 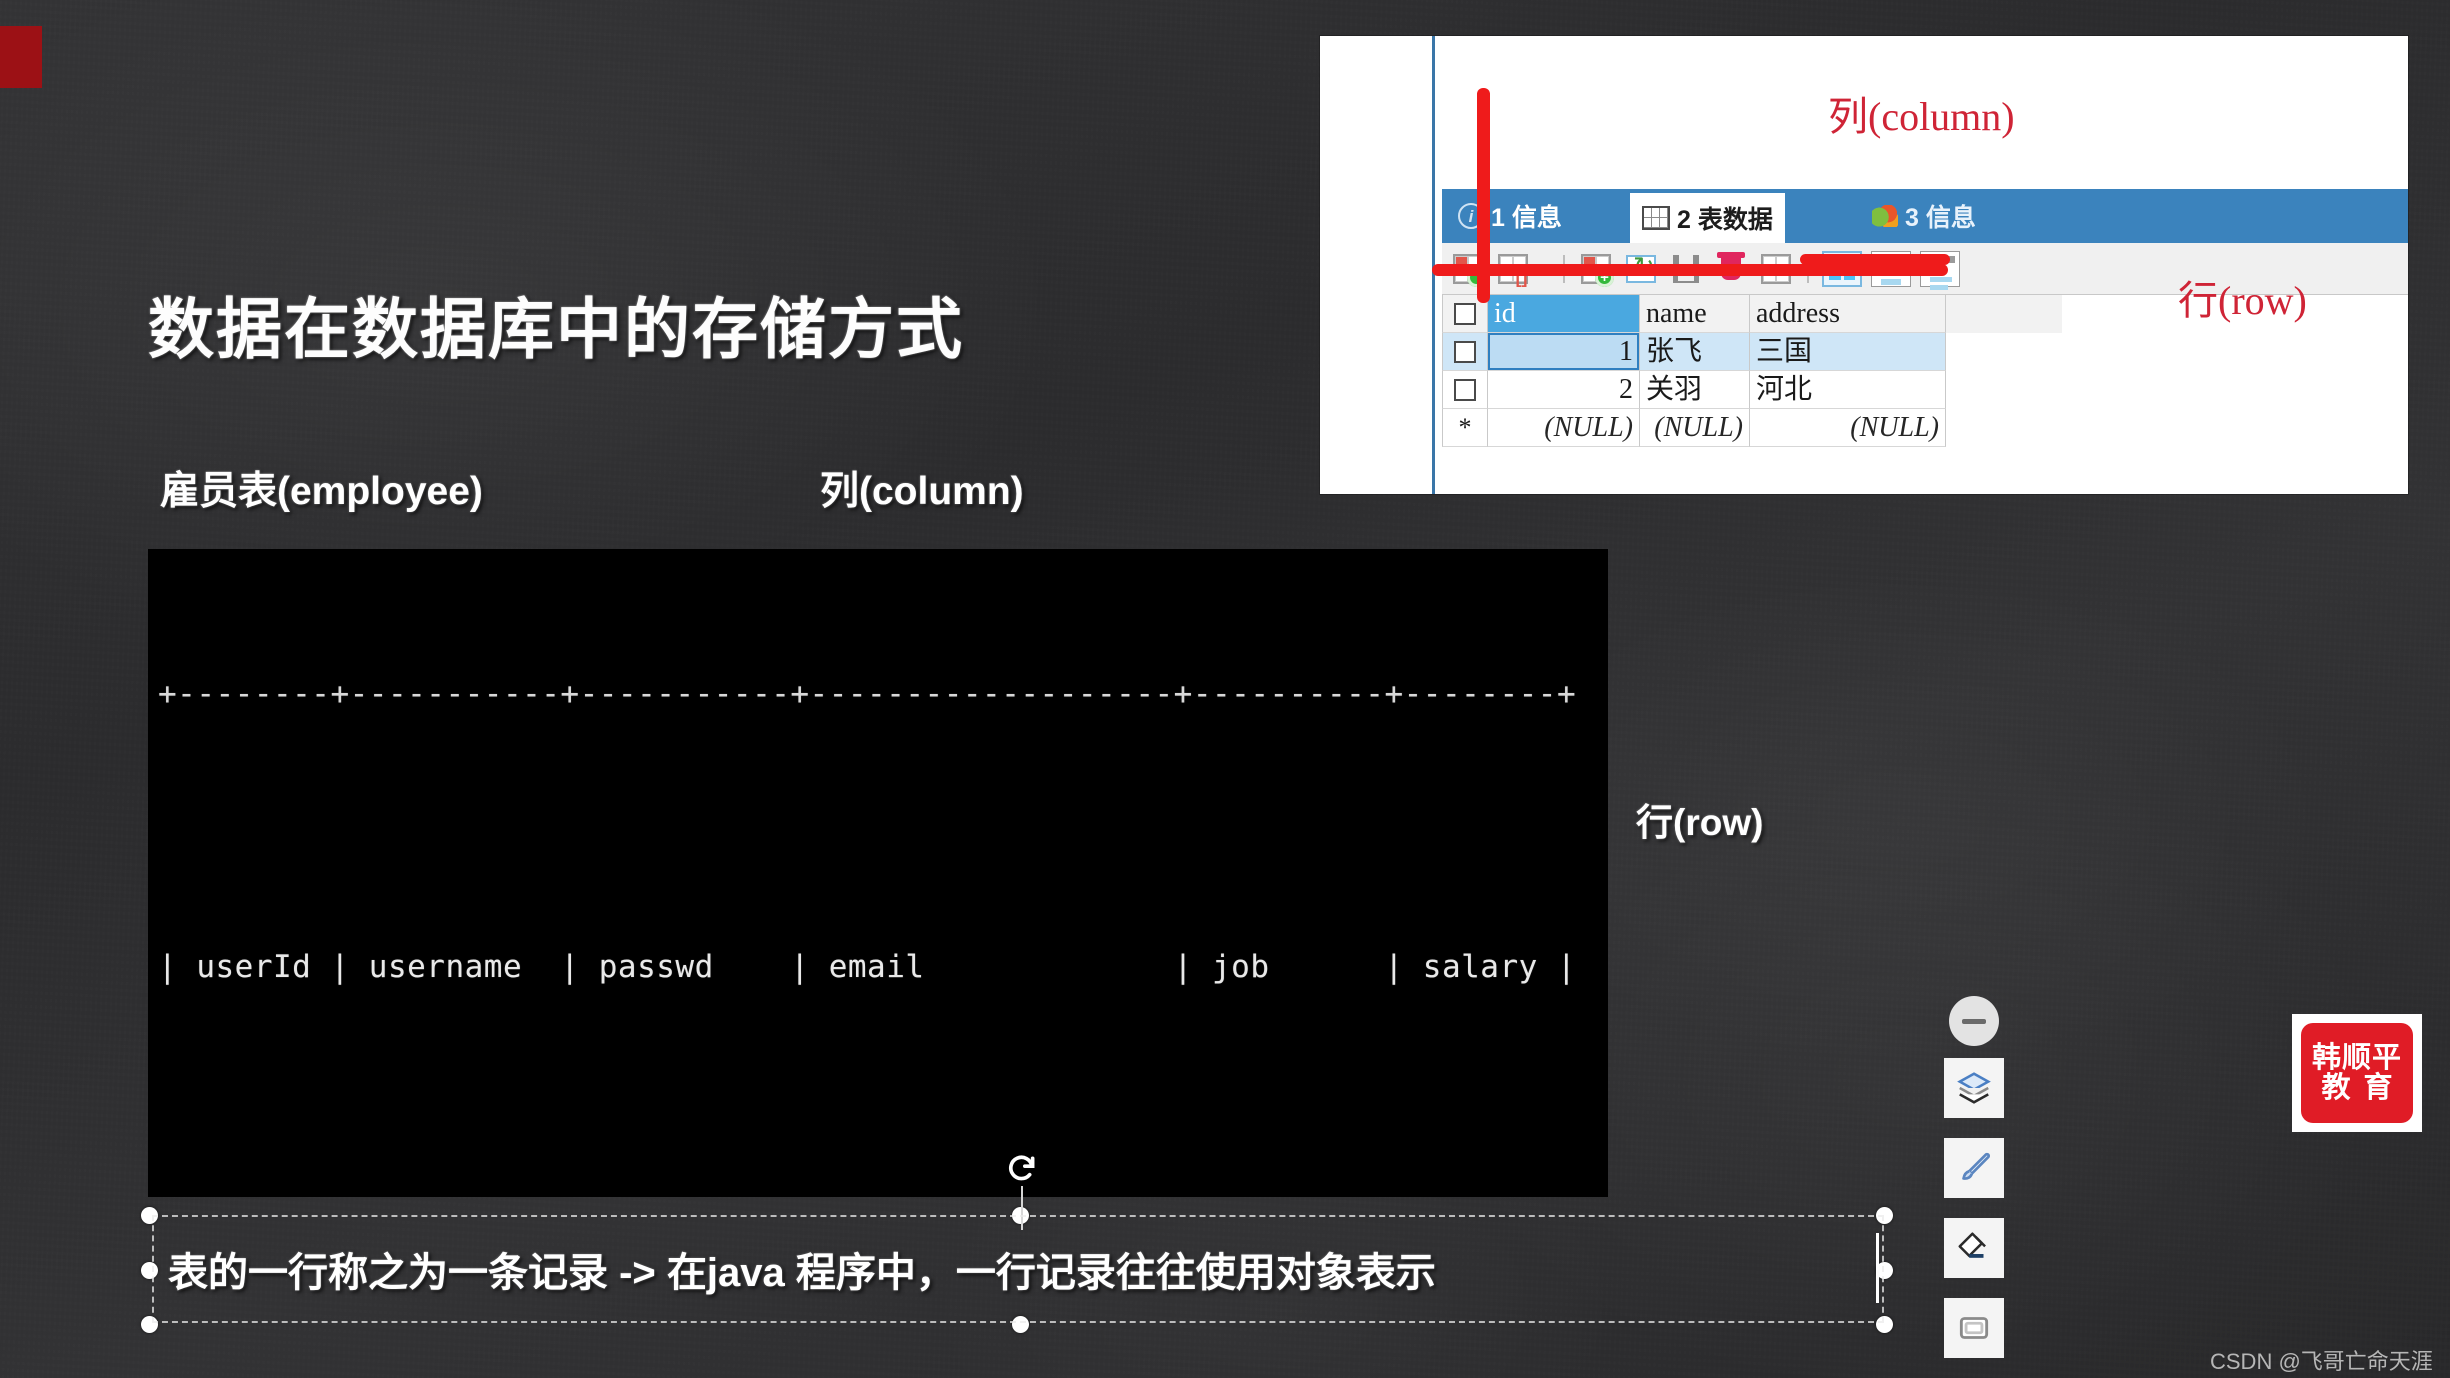 What do you see at coordinates (1564, 352) in the screenshot?
I see `cell-id: 1` at bounding box center [1564, 352].